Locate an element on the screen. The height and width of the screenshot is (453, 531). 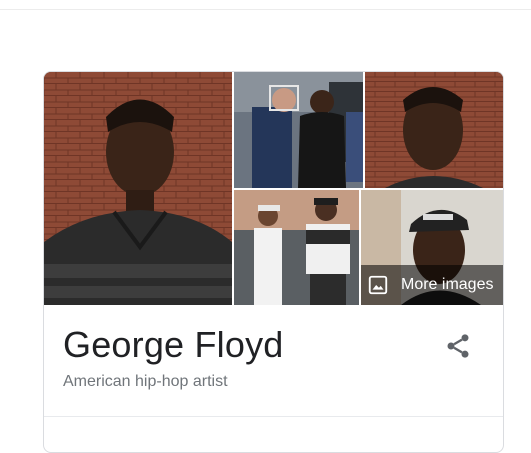
panel-divider is located at coordinates (273, 416).